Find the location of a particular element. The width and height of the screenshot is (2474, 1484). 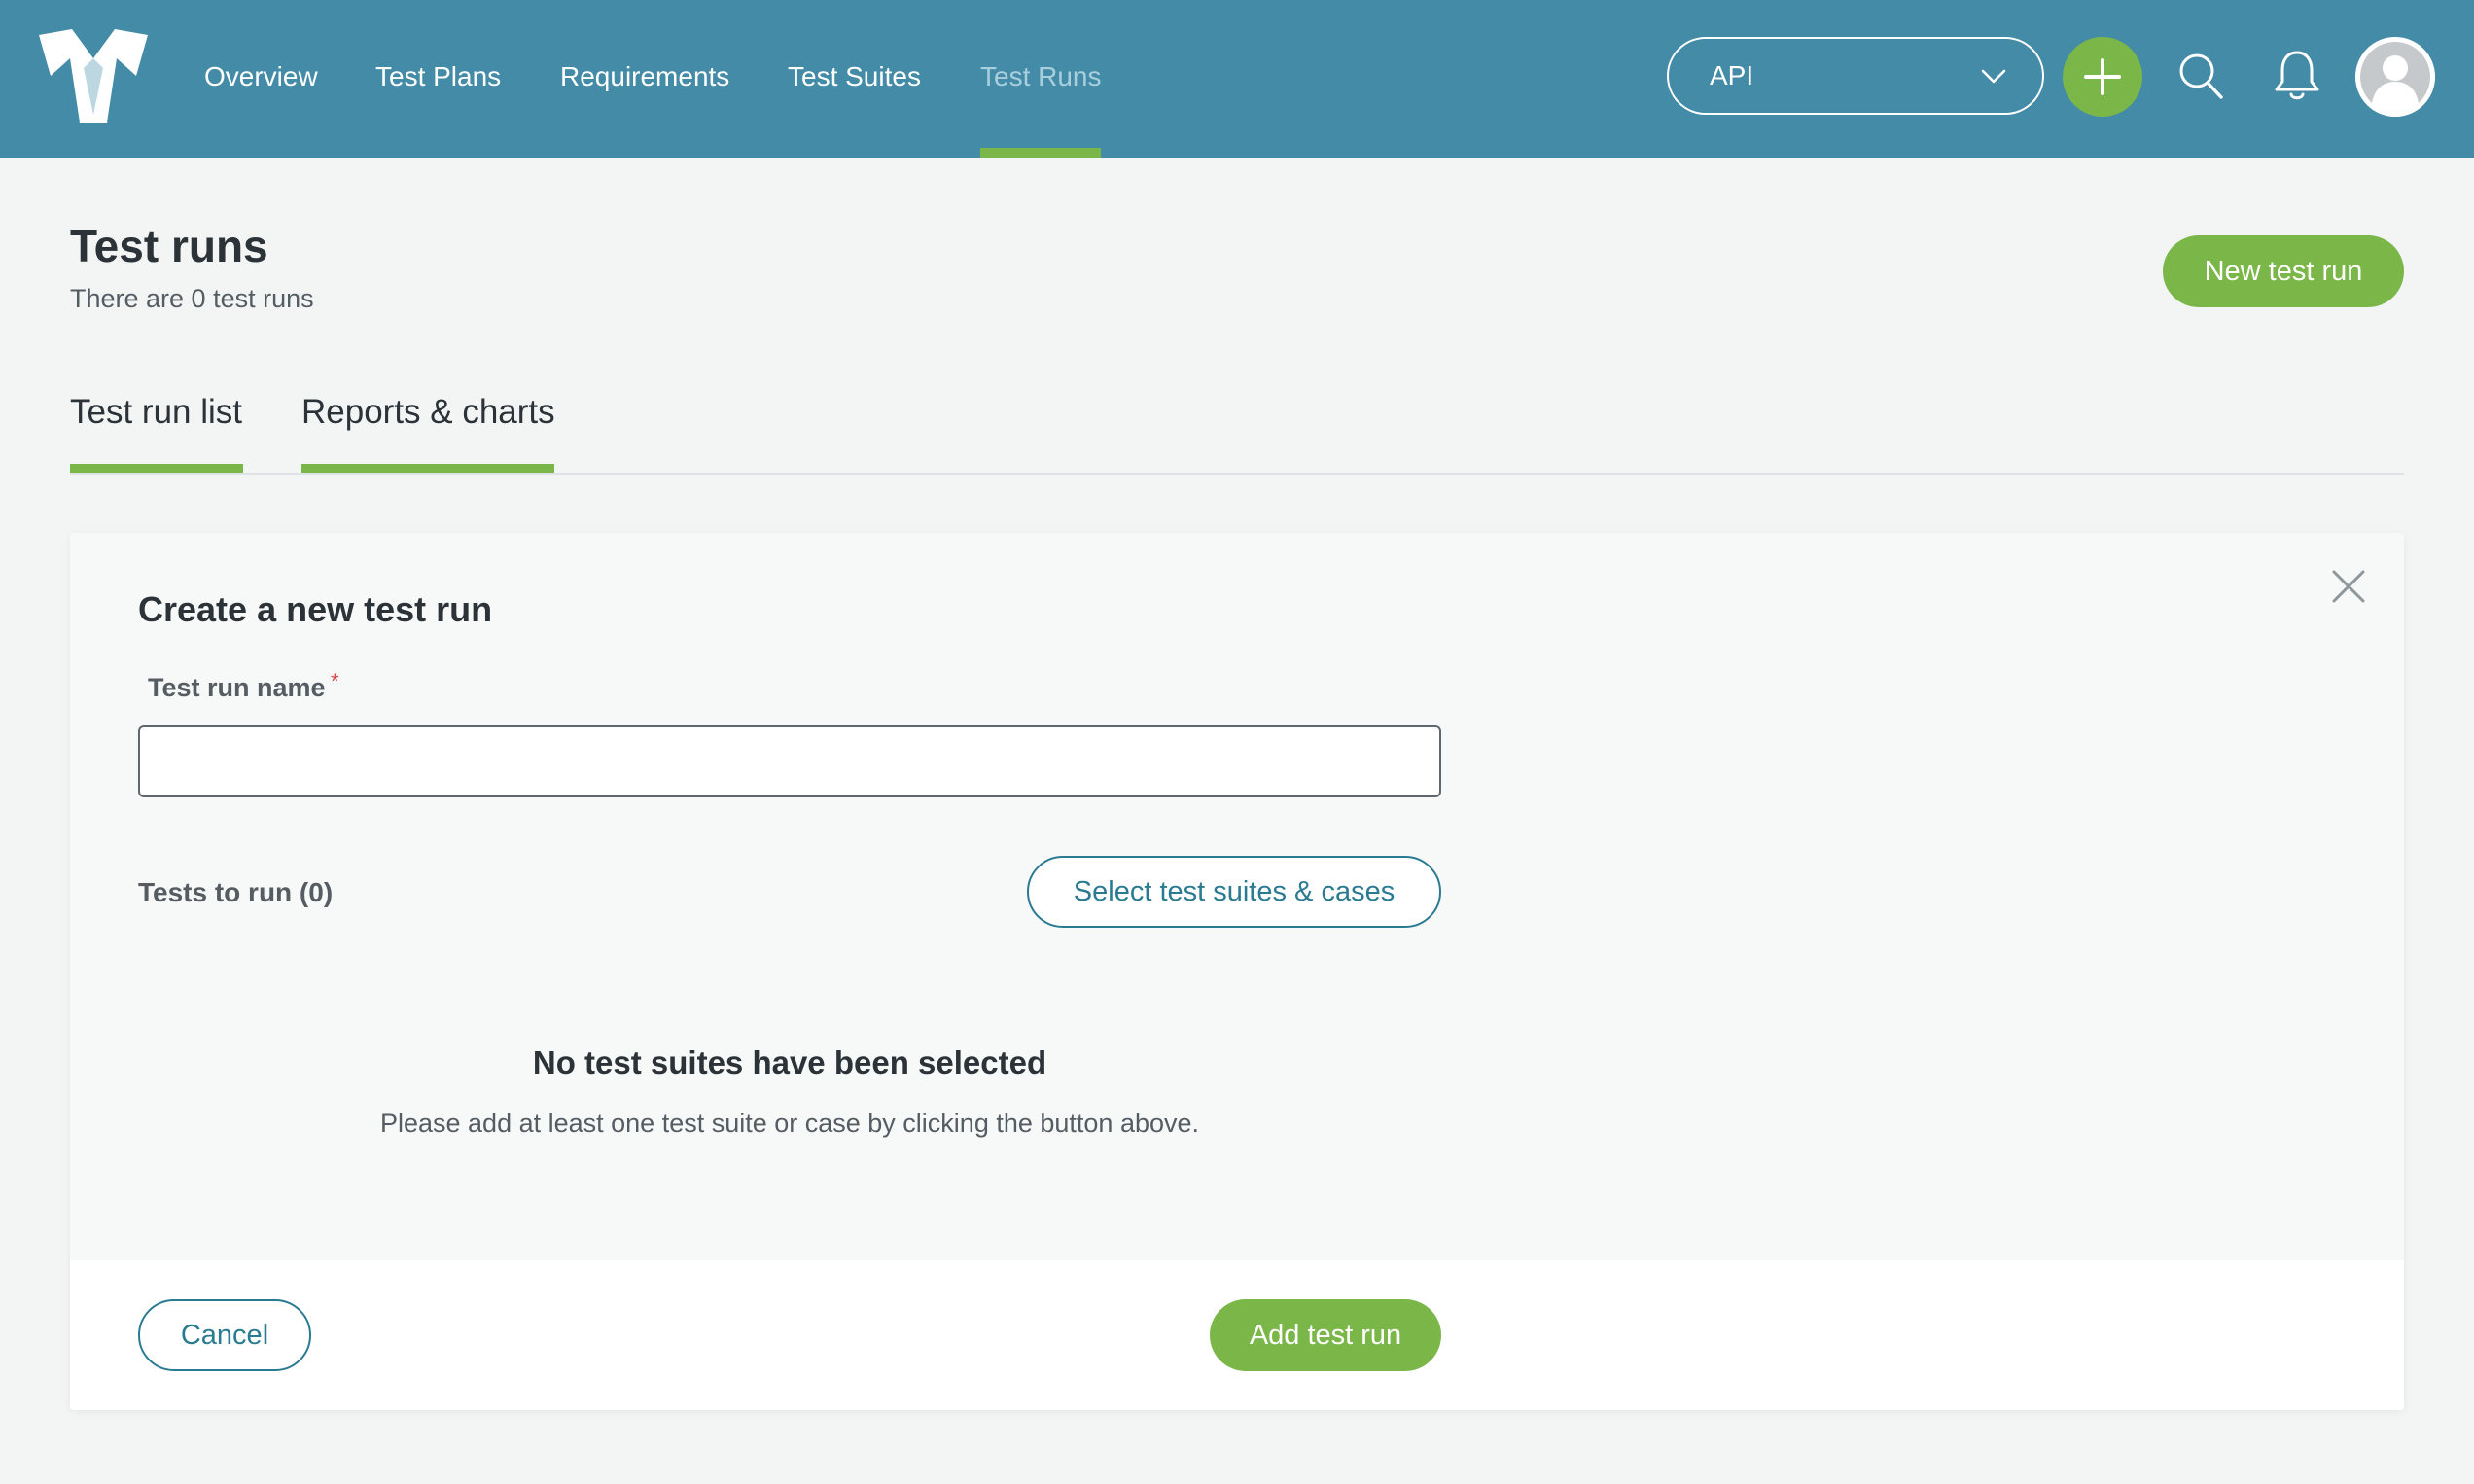

chevron-down-icon is located at coordinates (1993, 77).